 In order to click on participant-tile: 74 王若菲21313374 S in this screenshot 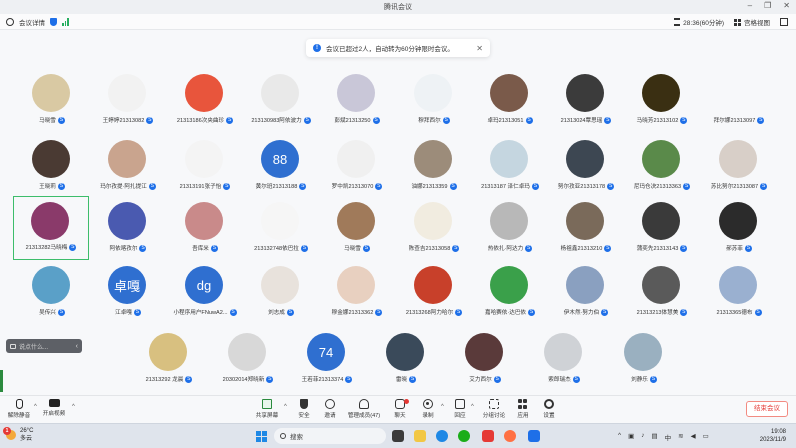, I will do `click(327, 363)`.